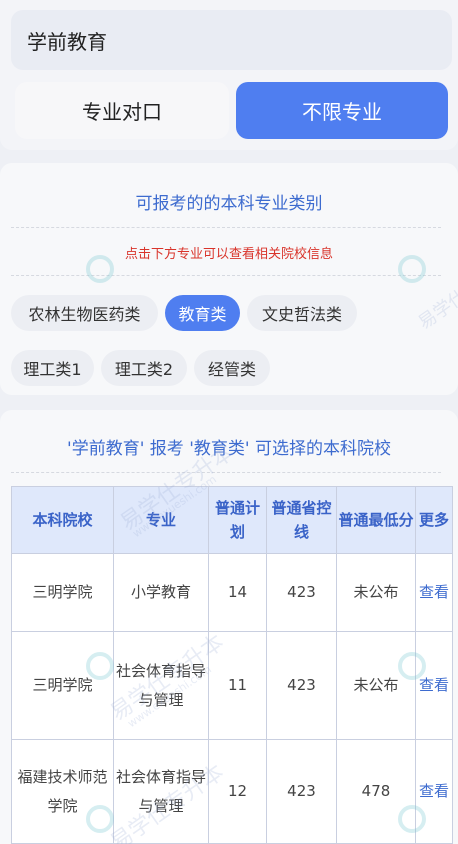 This screenshot has height=844, width=458. Describe the element at coordinates (52, 368) in the screenshot. I see `chip-category: 理工类1` at that location.